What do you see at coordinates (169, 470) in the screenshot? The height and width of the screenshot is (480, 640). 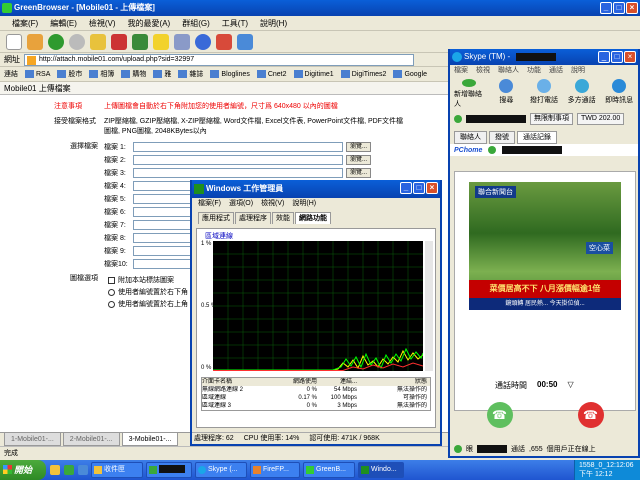 I see `task-redacted` at bounding box center [169, 470].